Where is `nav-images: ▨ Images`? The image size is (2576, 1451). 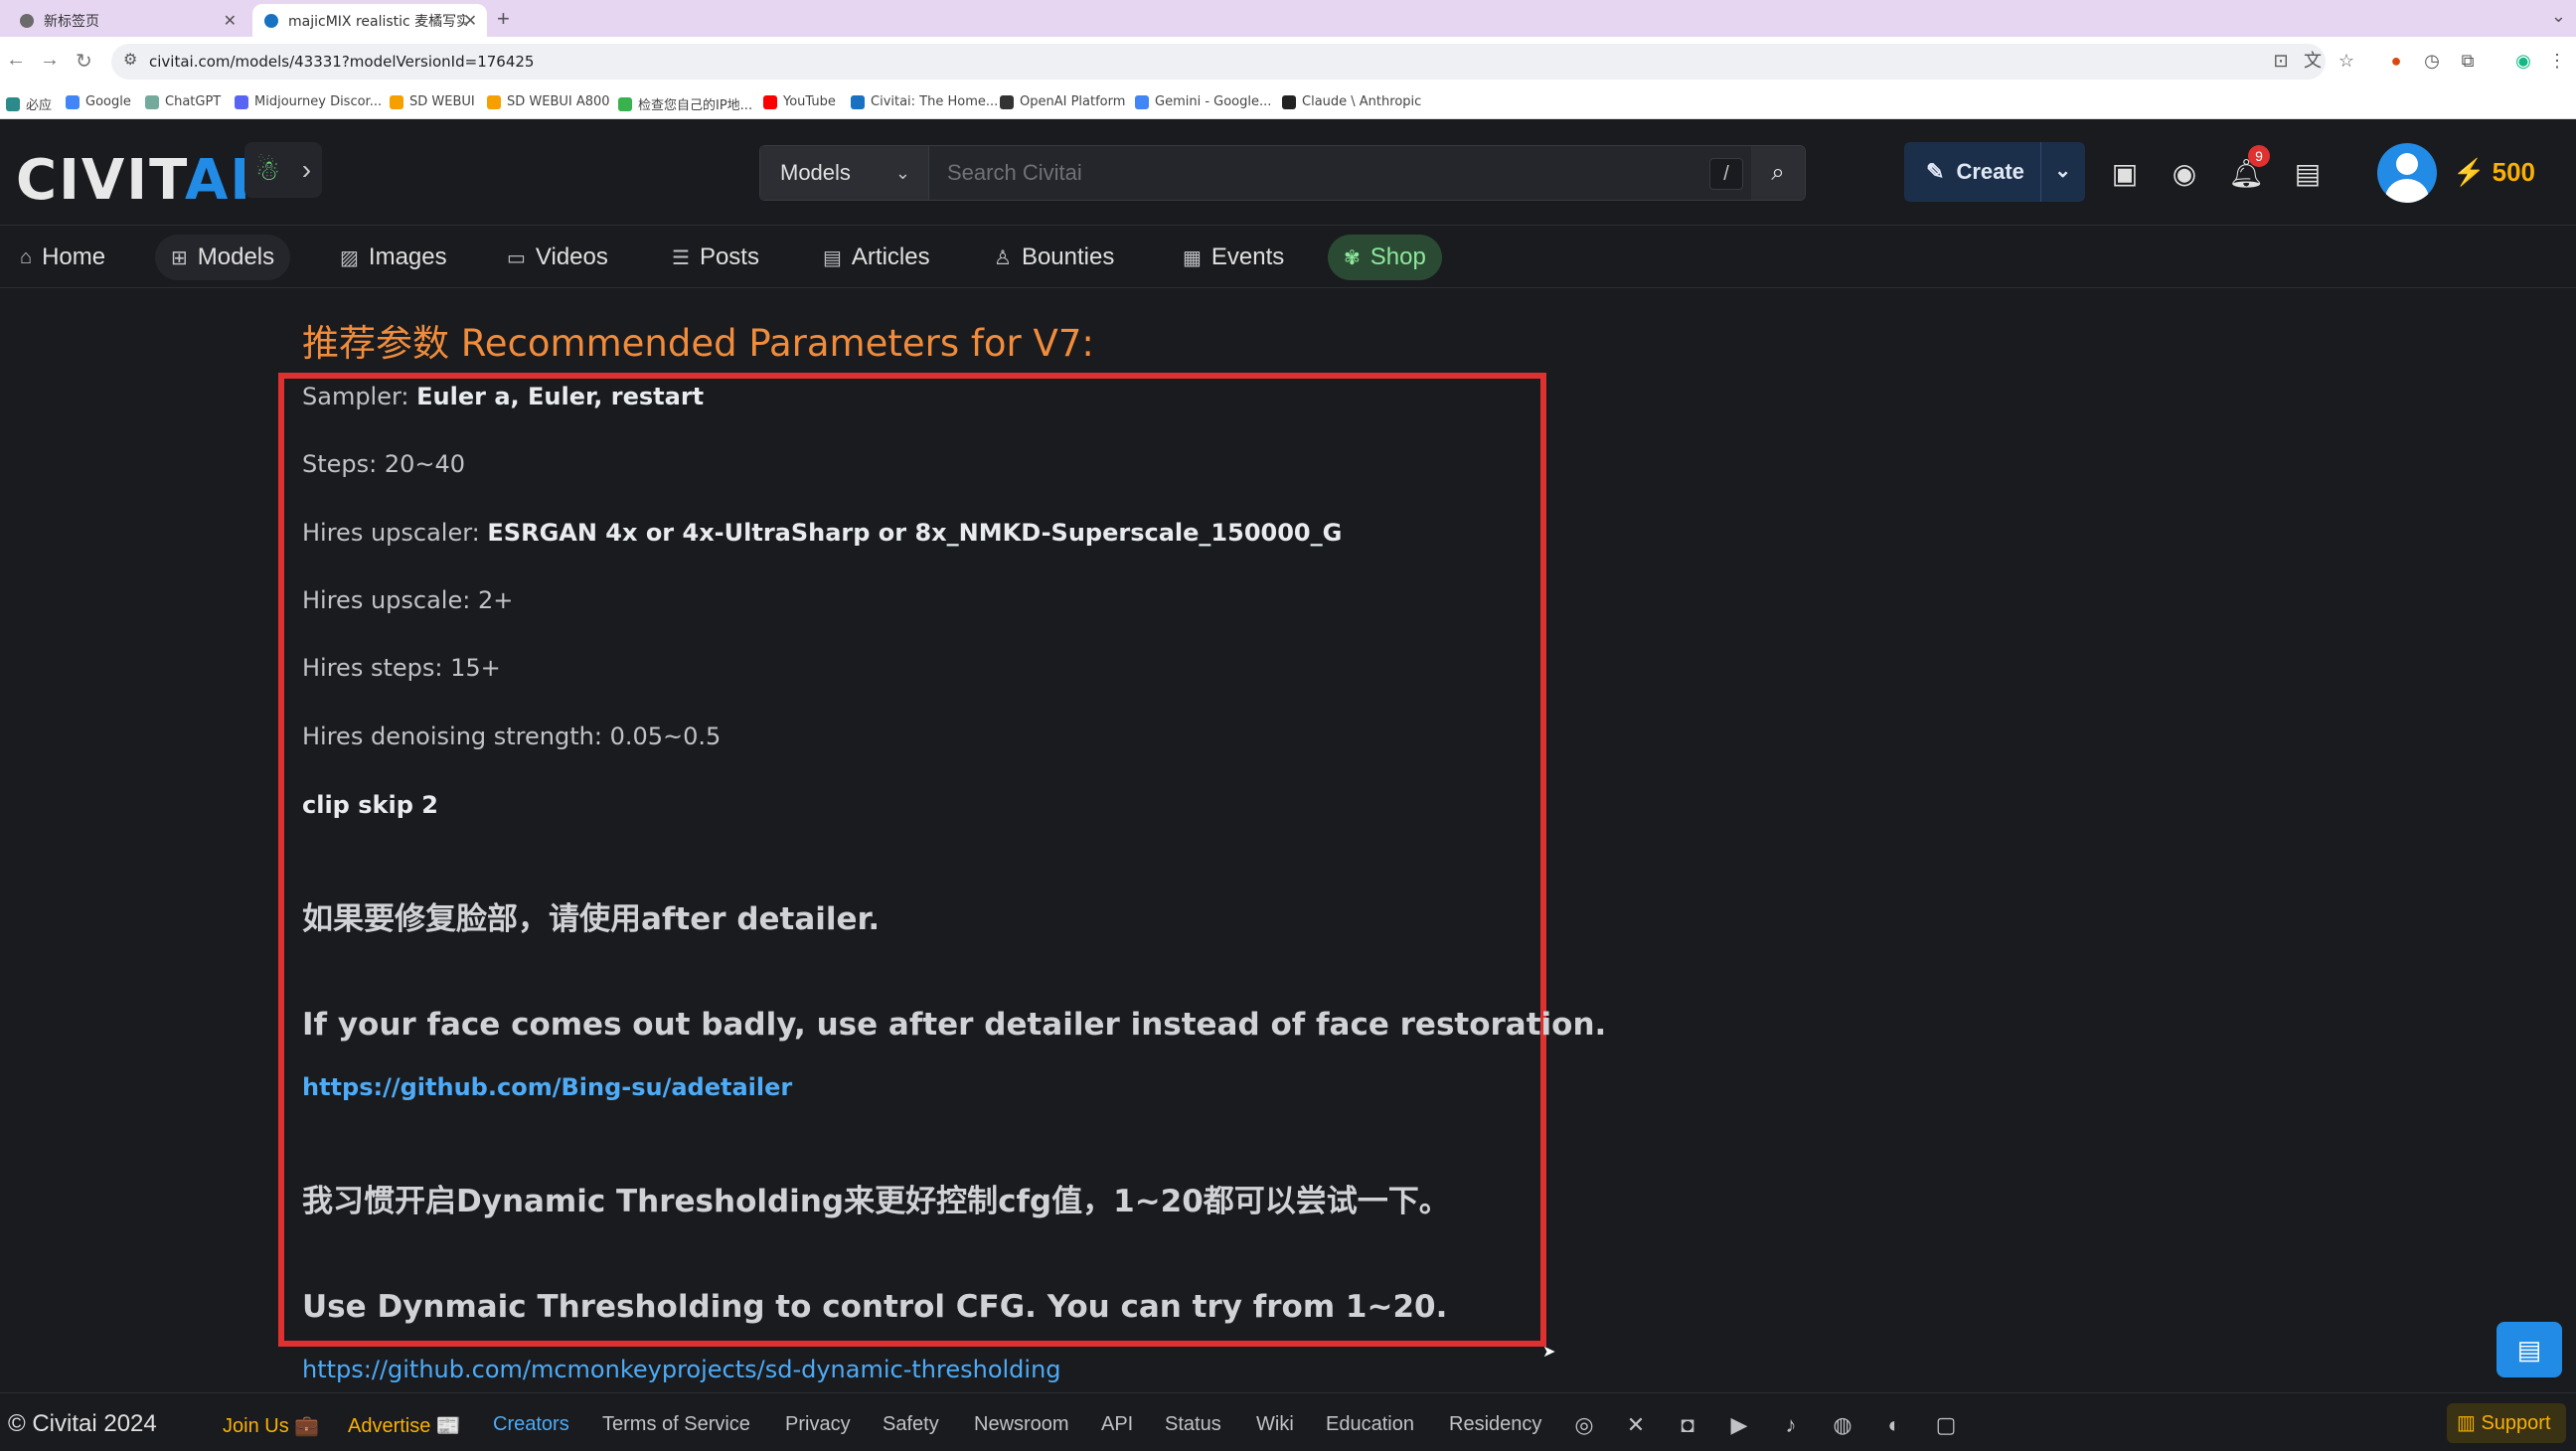
nav-images: ▨ Images is located at coordinates (393, 257).